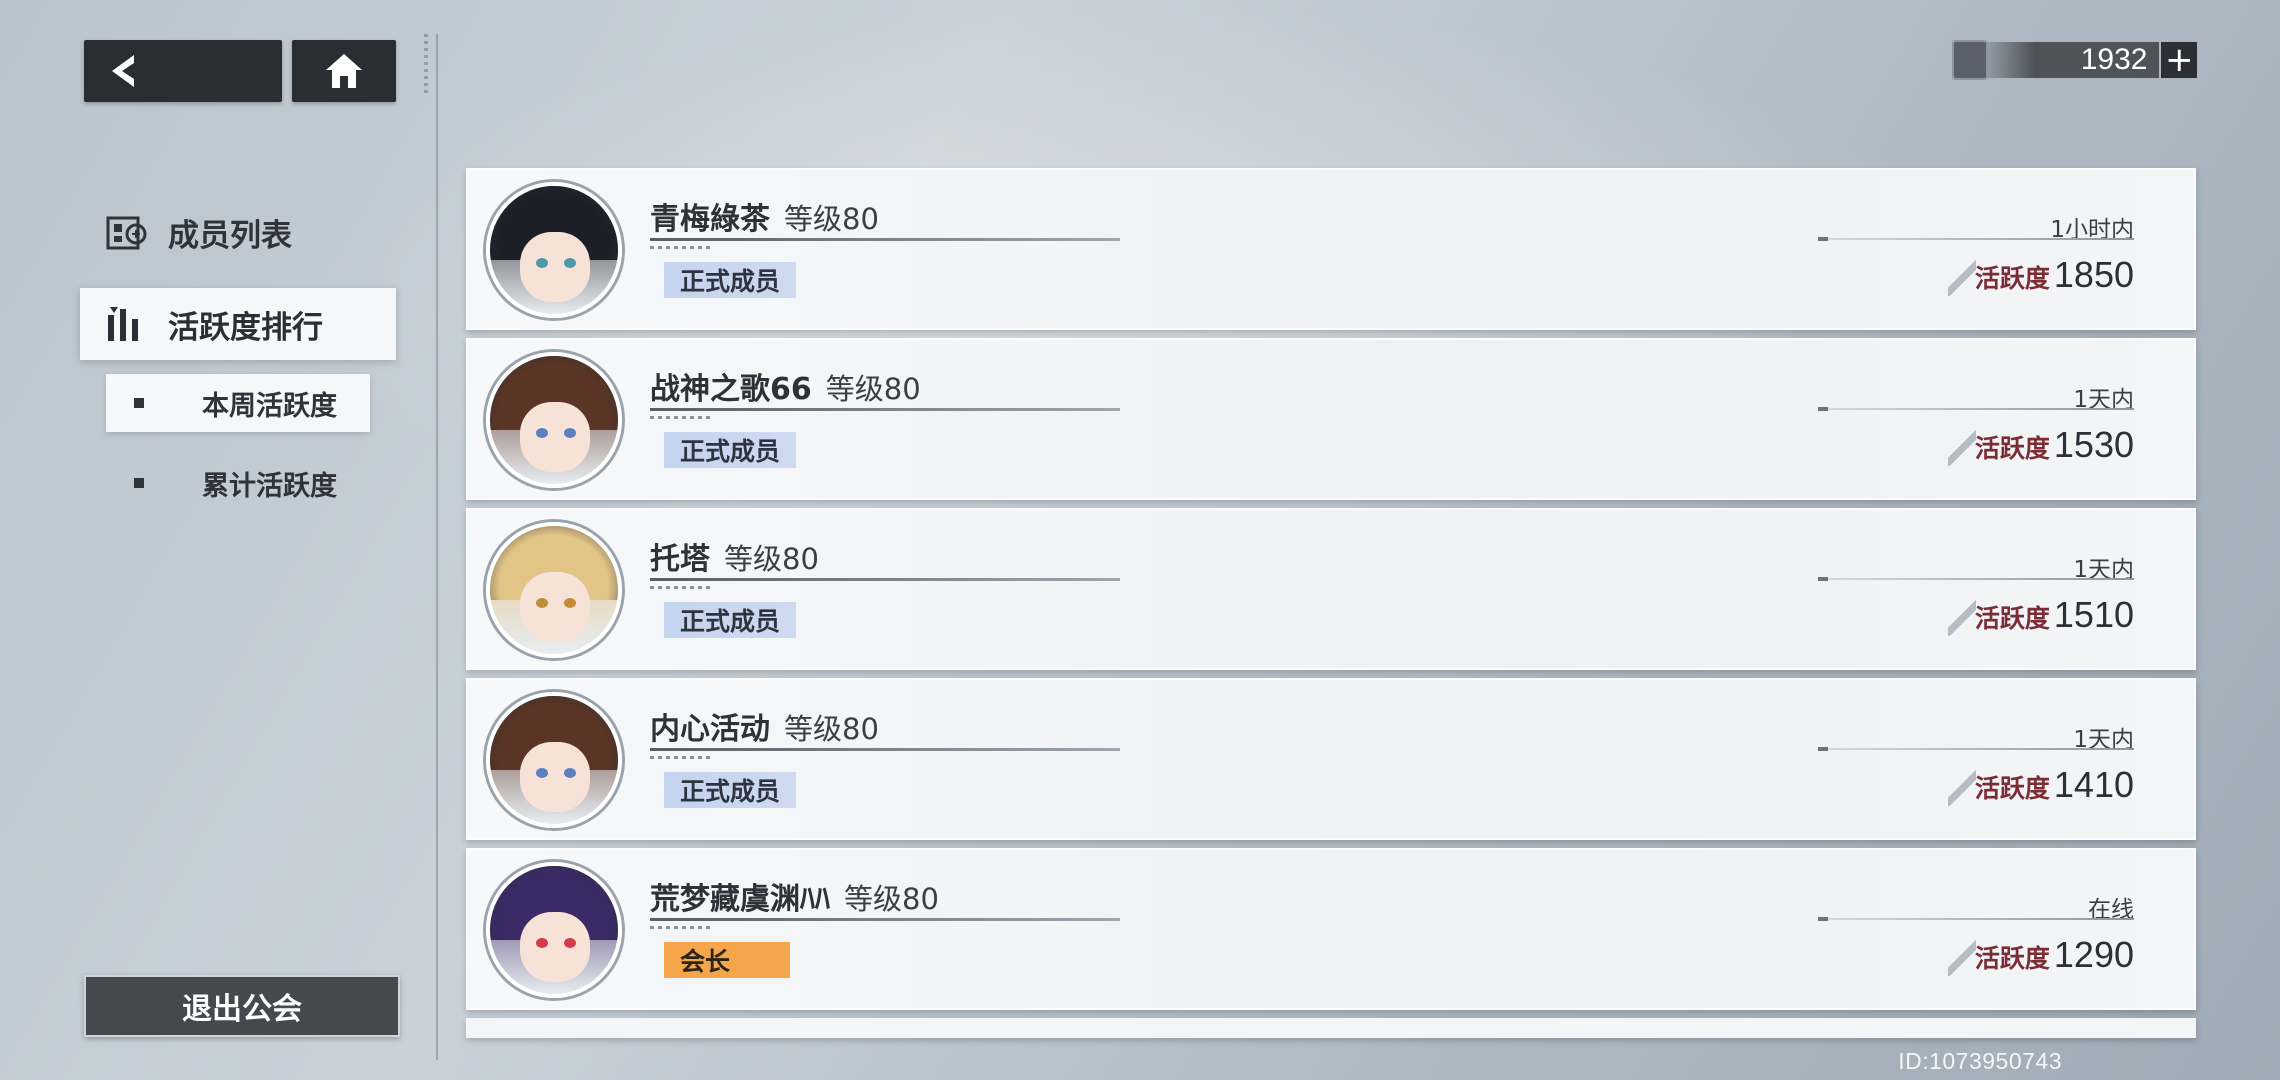  I want to click on activity-score: 活跃度 1410, so click(2054, 785).